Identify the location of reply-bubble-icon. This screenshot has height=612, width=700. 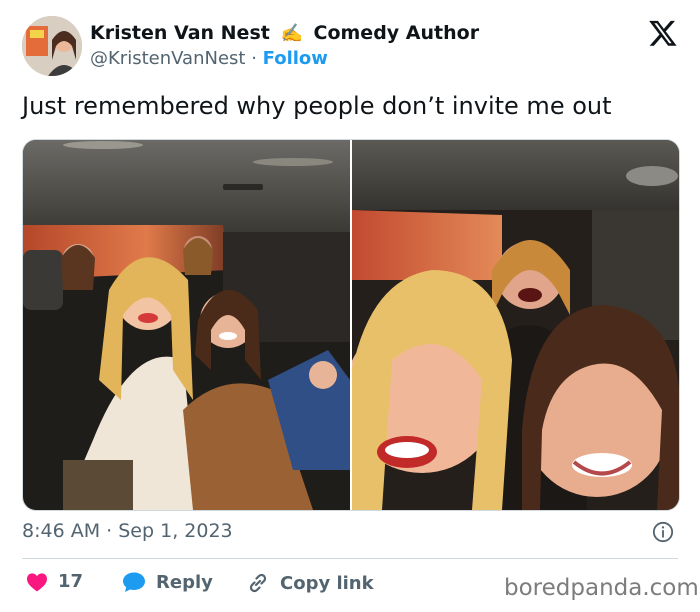
(134, 582).